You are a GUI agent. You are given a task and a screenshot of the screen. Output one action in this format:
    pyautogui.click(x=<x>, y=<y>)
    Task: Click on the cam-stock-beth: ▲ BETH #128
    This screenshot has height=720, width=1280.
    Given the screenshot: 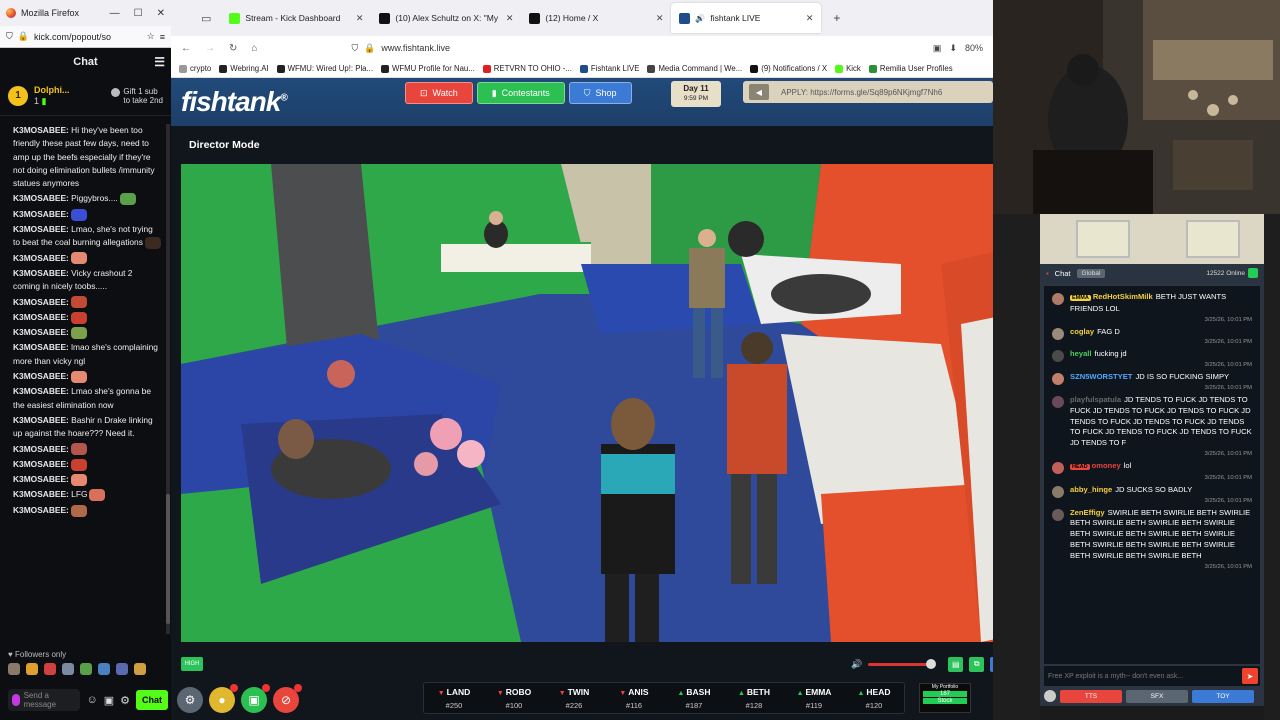 What is the action you would take?
    pyautogui.click(x=754, y=698)
    